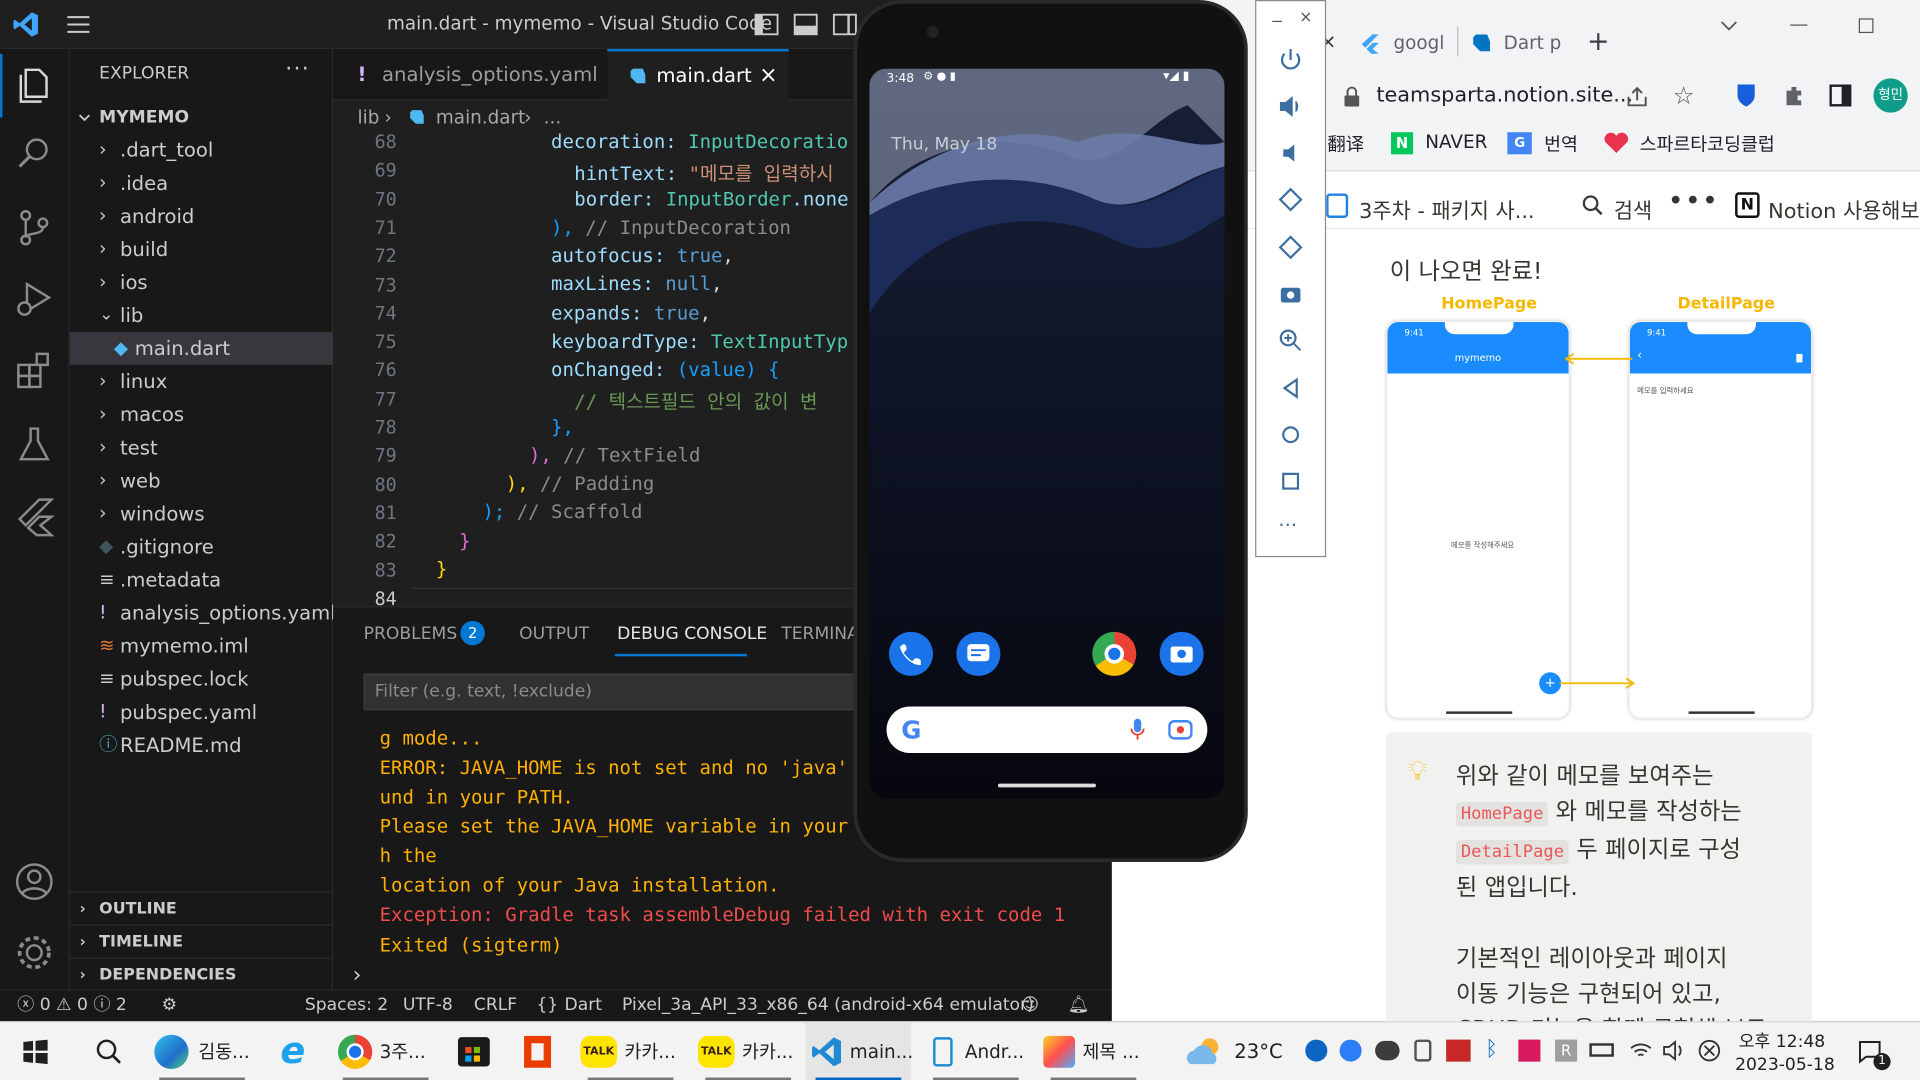 The height and width of the screenshot is (1080, 1920). Describe the element at coordinates (1782, 1041) in the screenshot. I see `clock-time: 오후 12:48` at that location.